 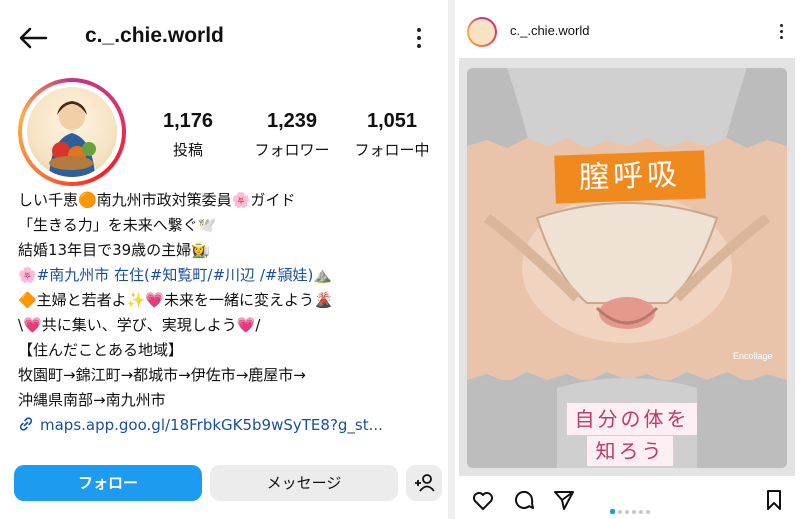 What do you see at coordinates (33, 38) in the screenshot?
I see `back-arrow-icon` at bounding box center [33, 38].